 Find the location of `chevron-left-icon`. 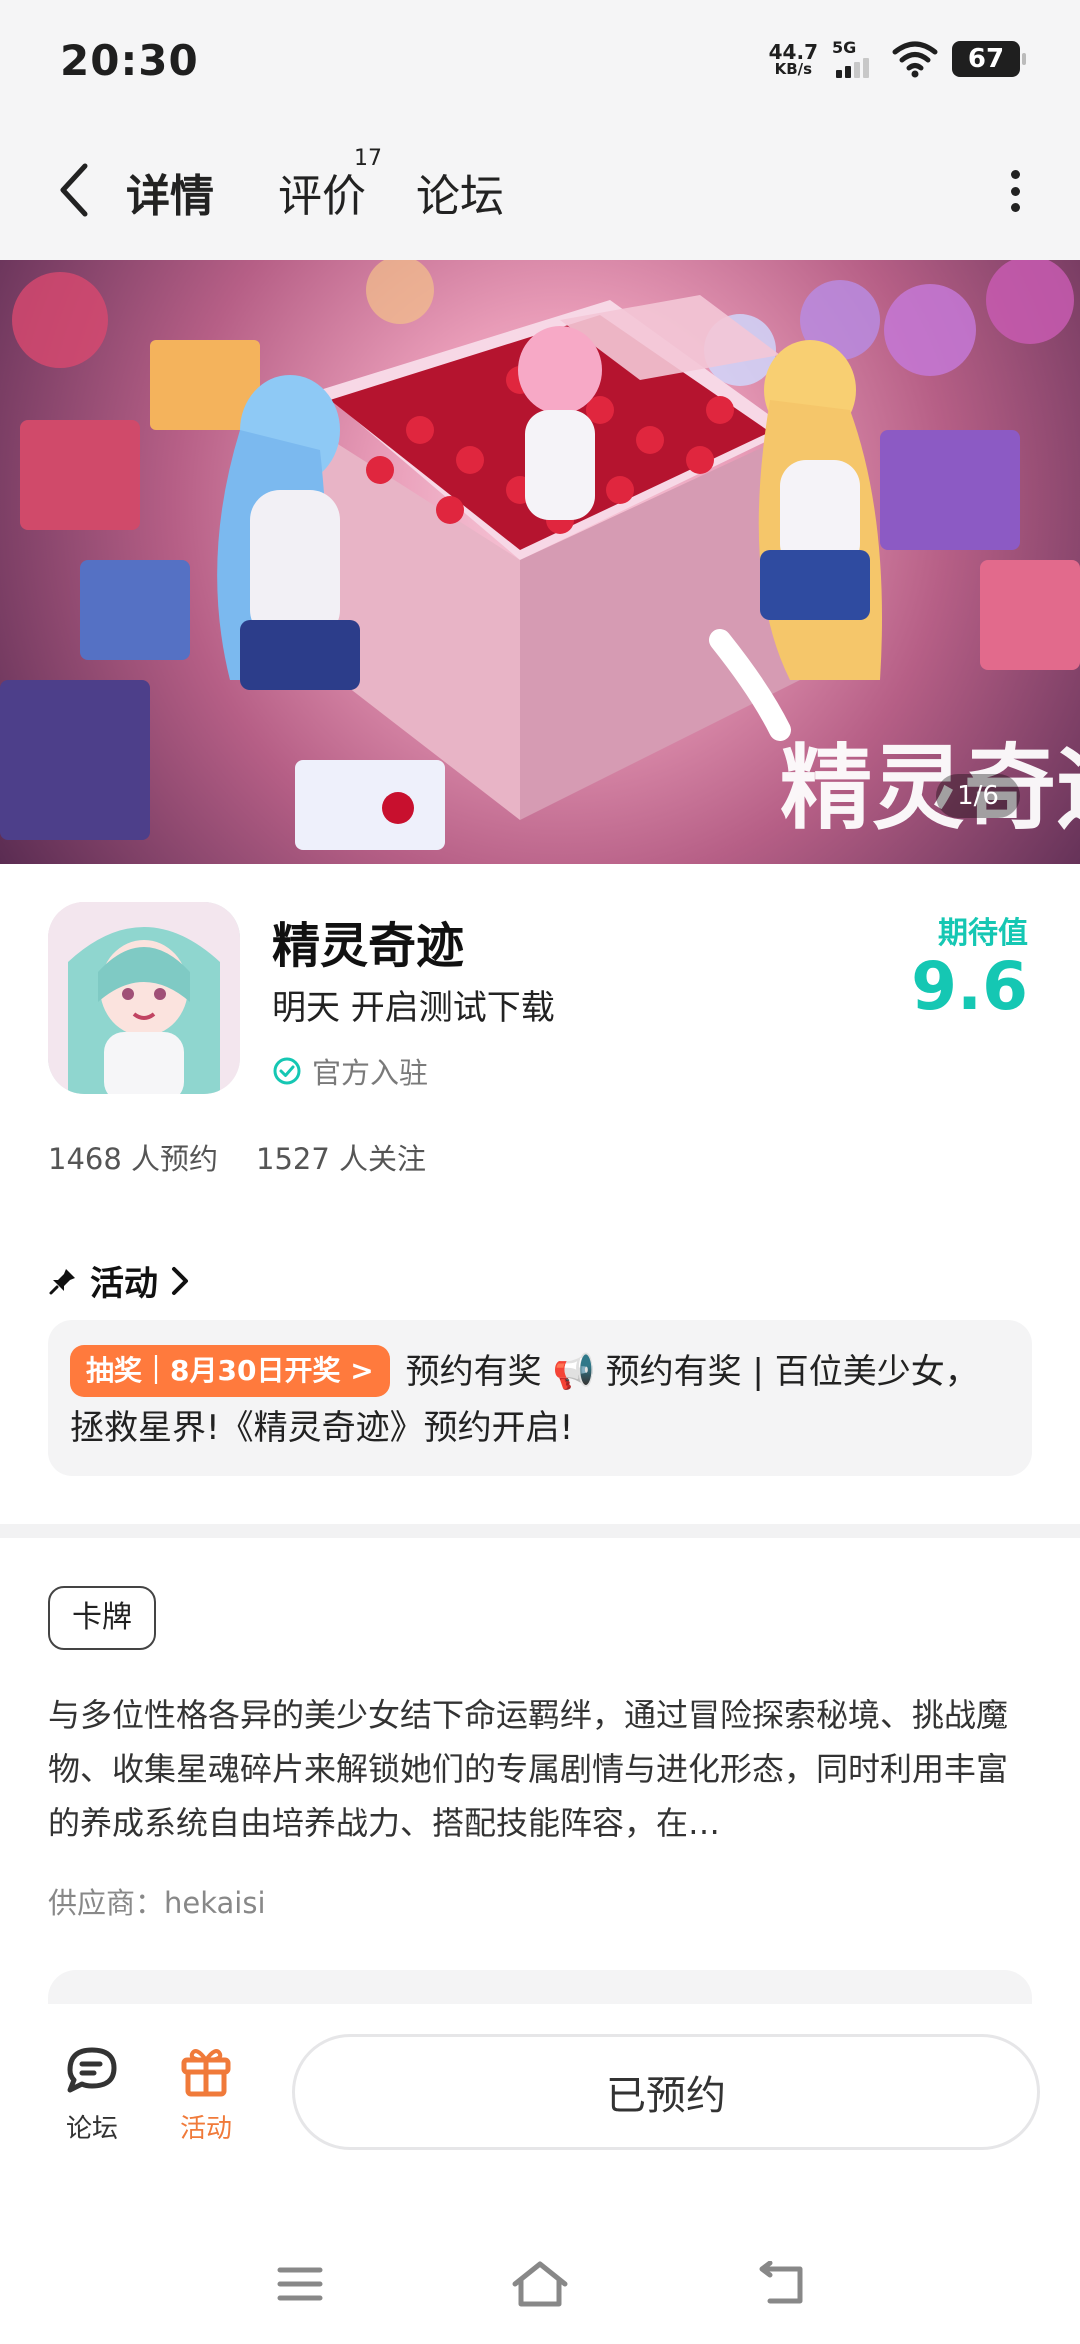

chevron-left-icon is located at coordinates (74, 190).